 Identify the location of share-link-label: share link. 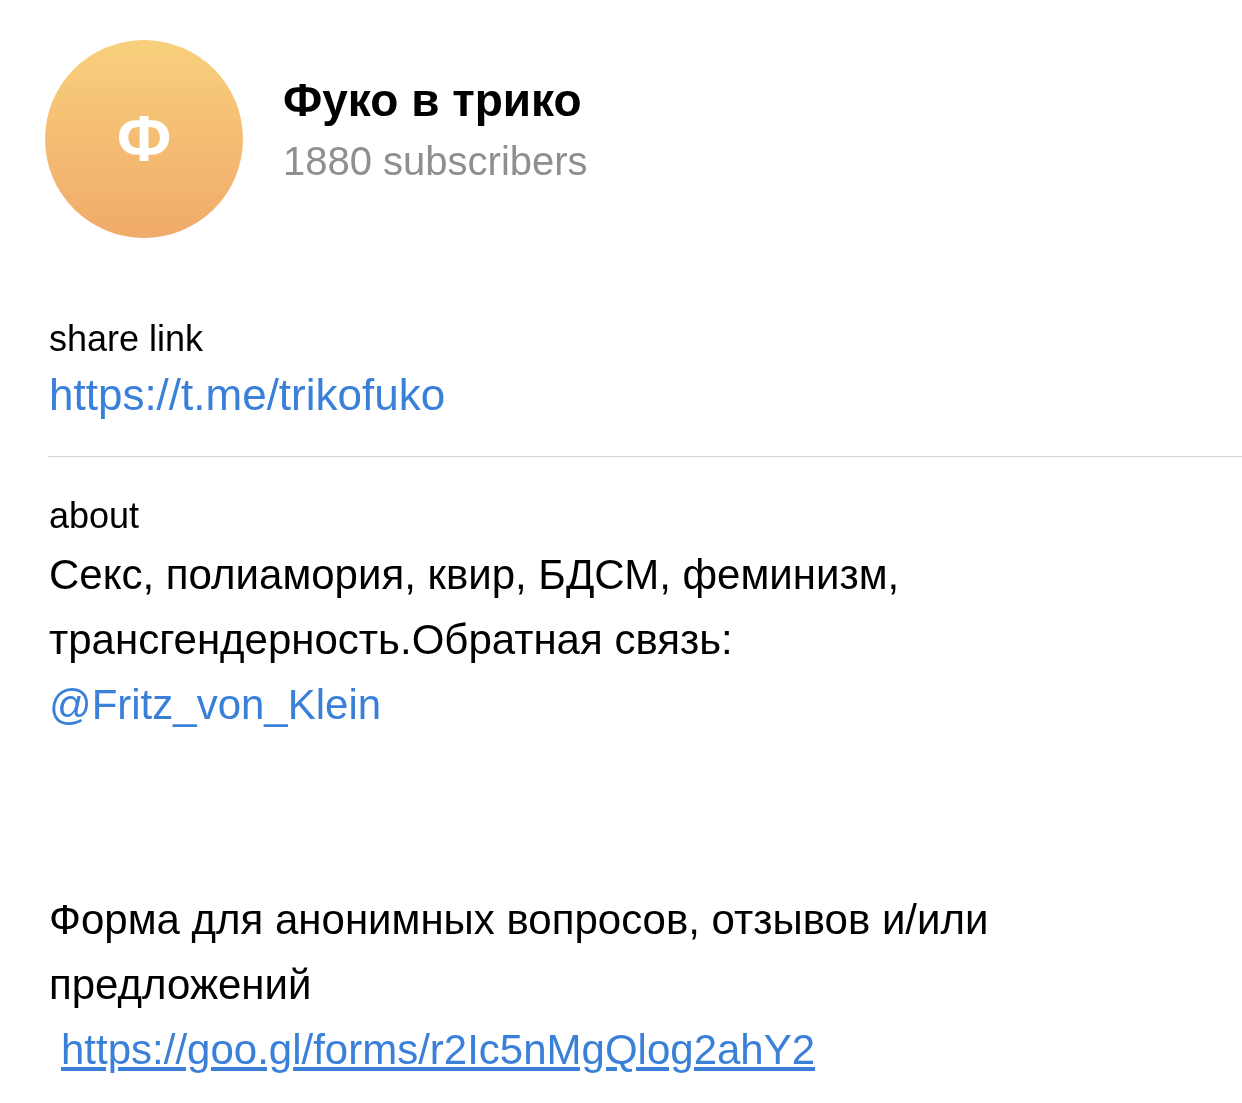
(127, 339).